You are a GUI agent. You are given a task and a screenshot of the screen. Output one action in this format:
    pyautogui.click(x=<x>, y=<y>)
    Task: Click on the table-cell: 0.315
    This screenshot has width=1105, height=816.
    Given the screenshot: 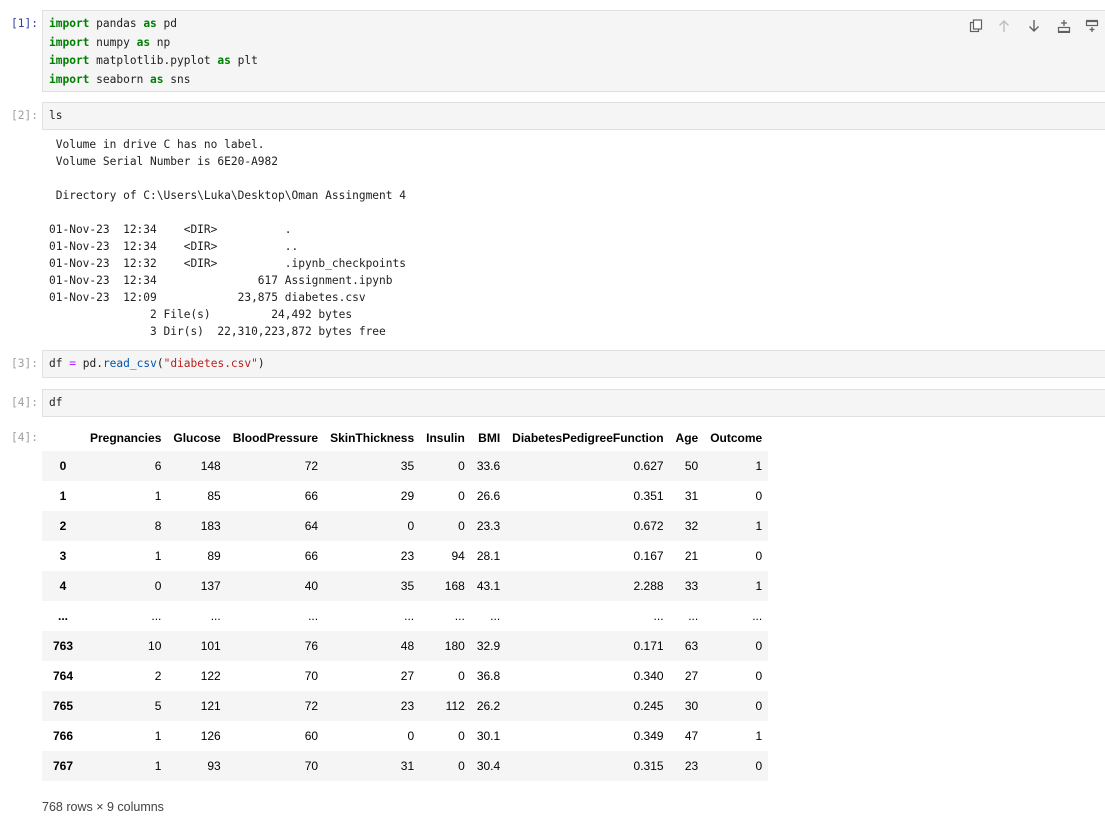 What is the action you would take?
    pyautogui.click(x=648, y=766)
    